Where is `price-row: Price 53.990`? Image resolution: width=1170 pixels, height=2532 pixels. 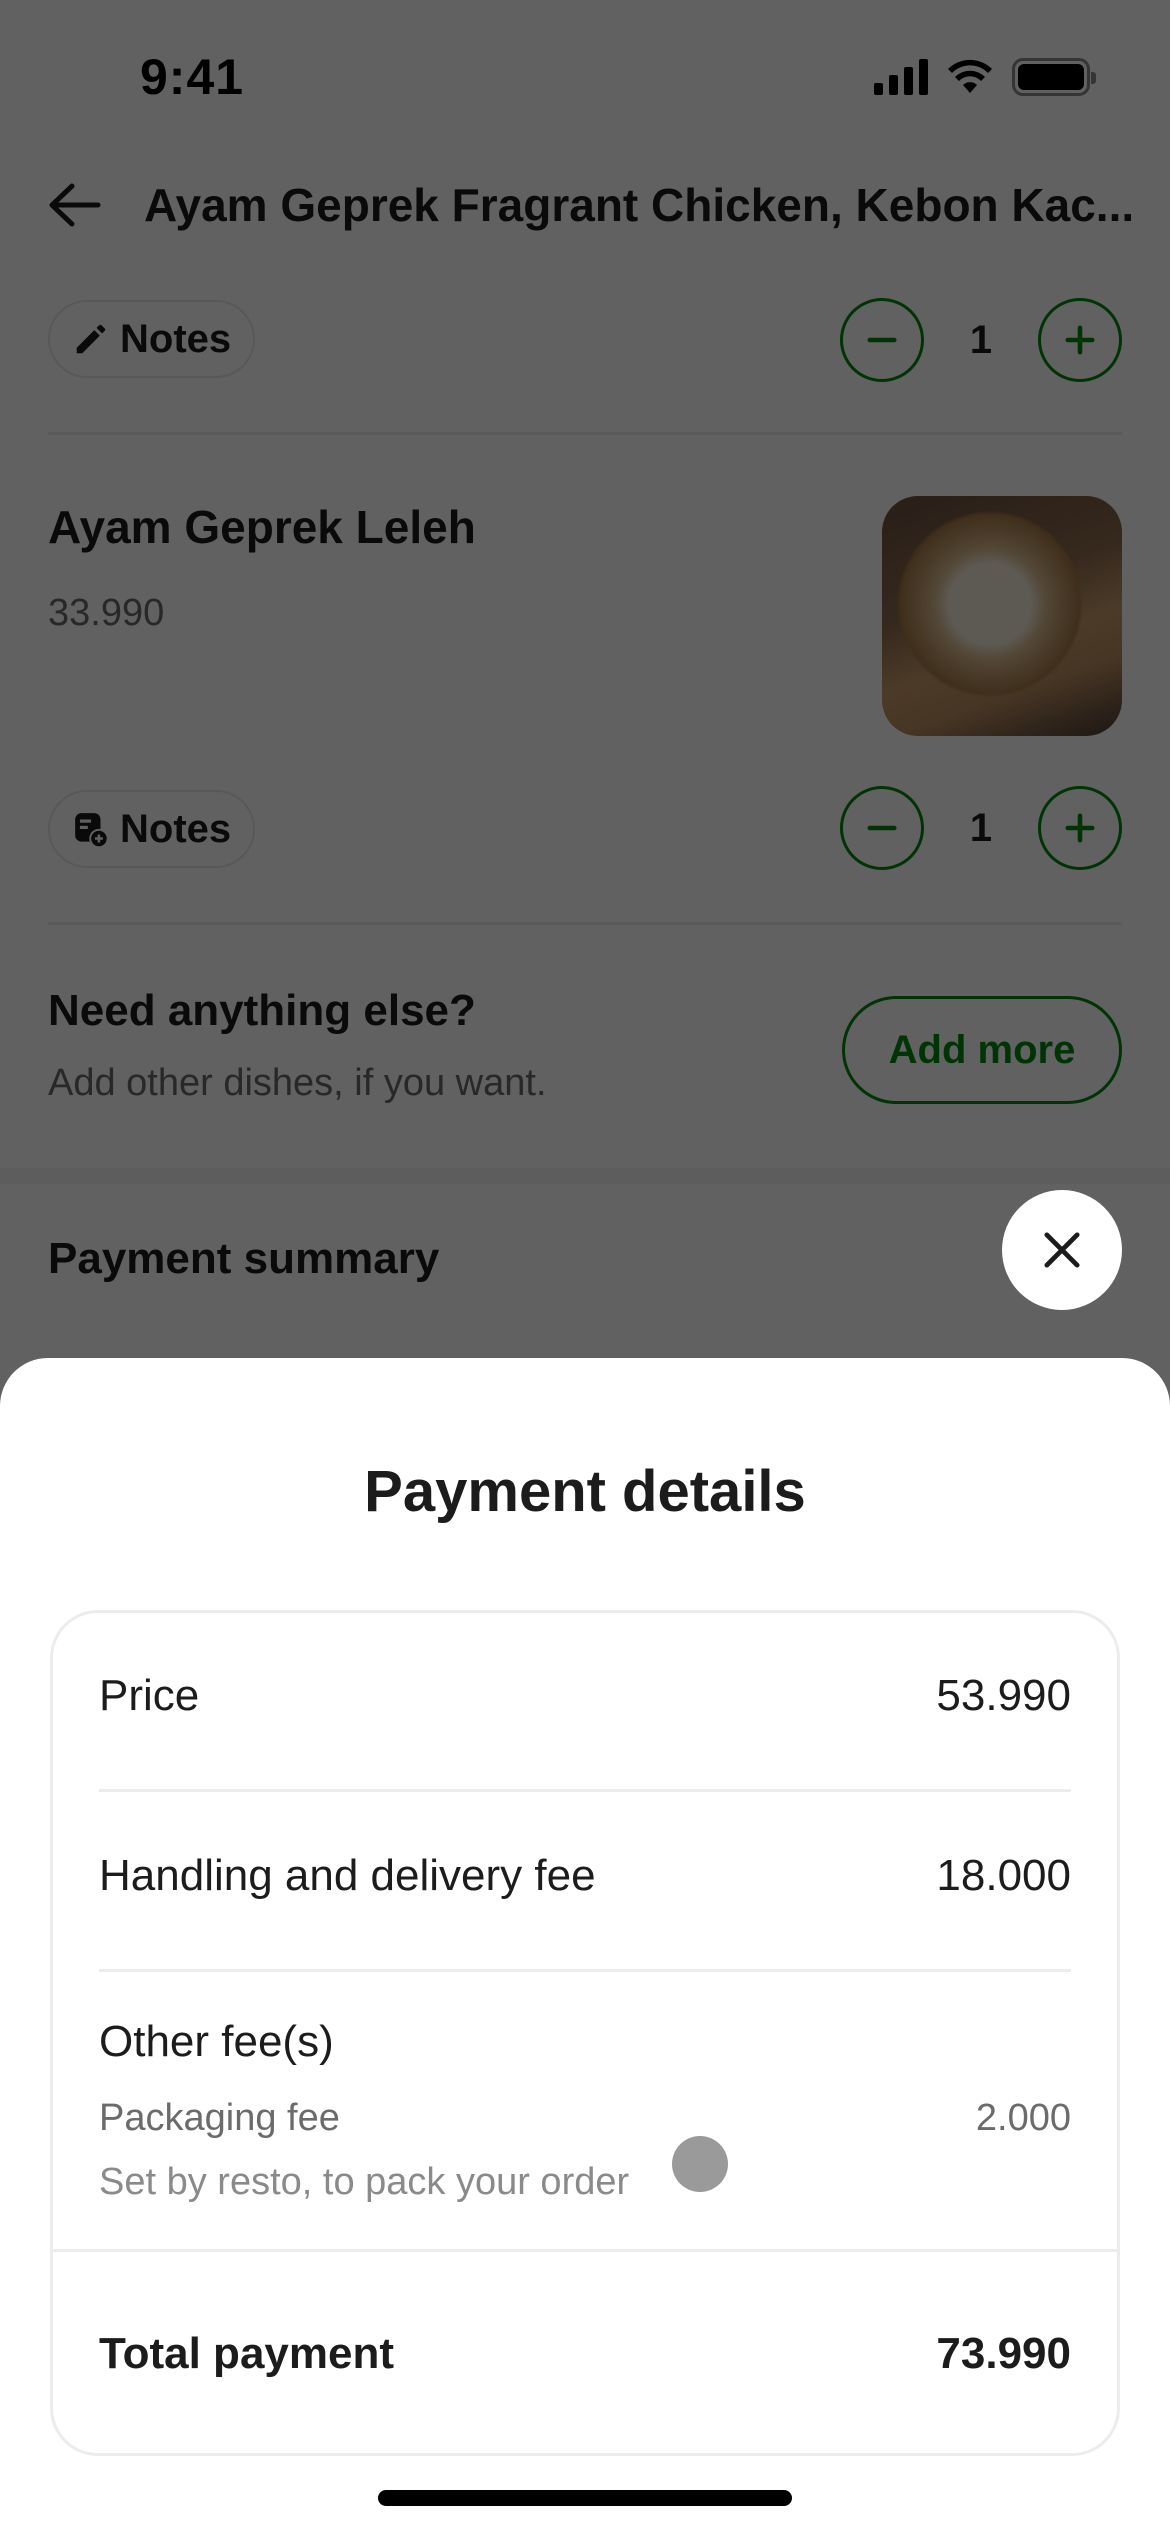
price-row: Price 53.990 is located at coordinates (585, 1696).